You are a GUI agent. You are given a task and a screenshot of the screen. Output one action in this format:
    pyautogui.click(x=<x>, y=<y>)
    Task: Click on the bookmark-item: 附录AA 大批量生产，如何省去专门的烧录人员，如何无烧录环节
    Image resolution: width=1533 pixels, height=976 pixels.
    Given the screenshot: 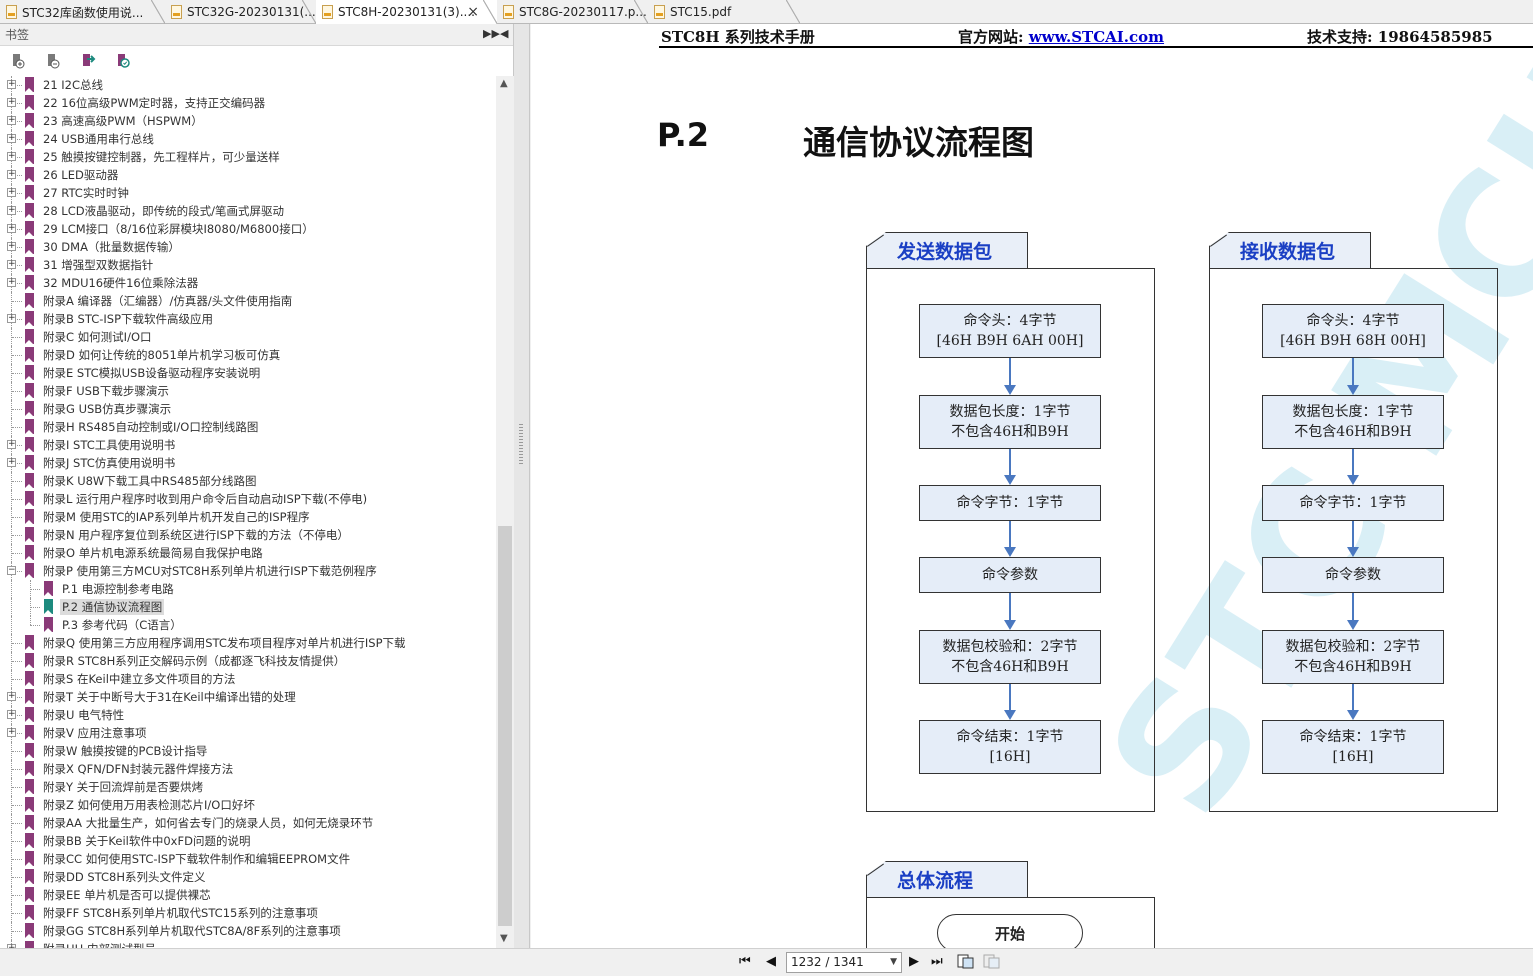 What is the action you would take?
    pyautogui.click(x=248, y=823)
    